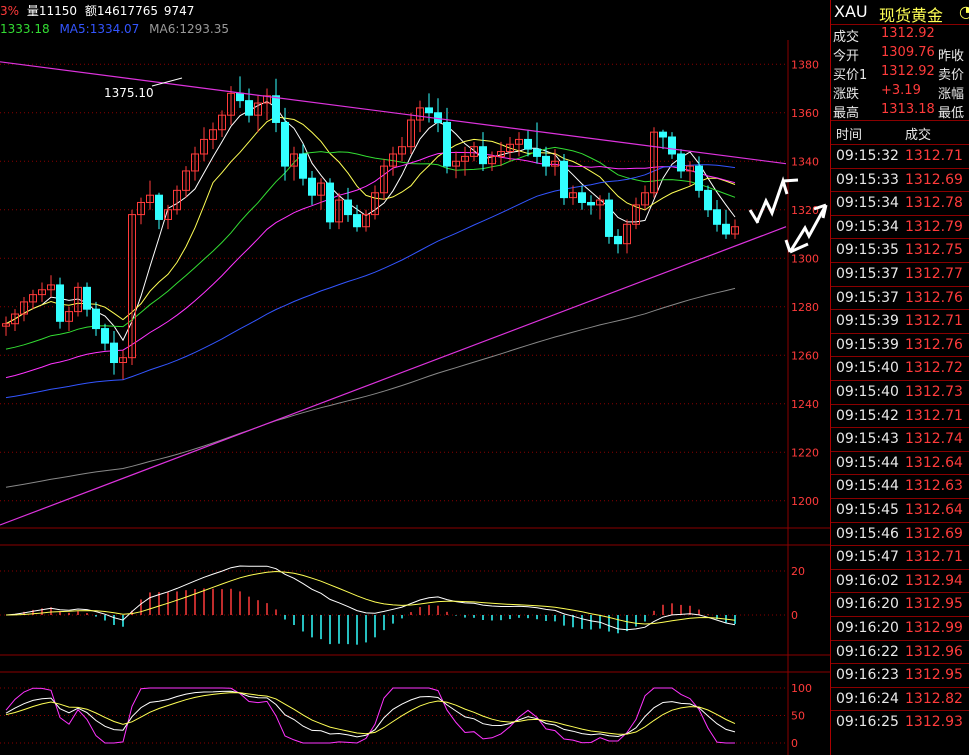 This screenshot has height=755, width=969. I want to click on quote-label: 今开, so click(846, 56).